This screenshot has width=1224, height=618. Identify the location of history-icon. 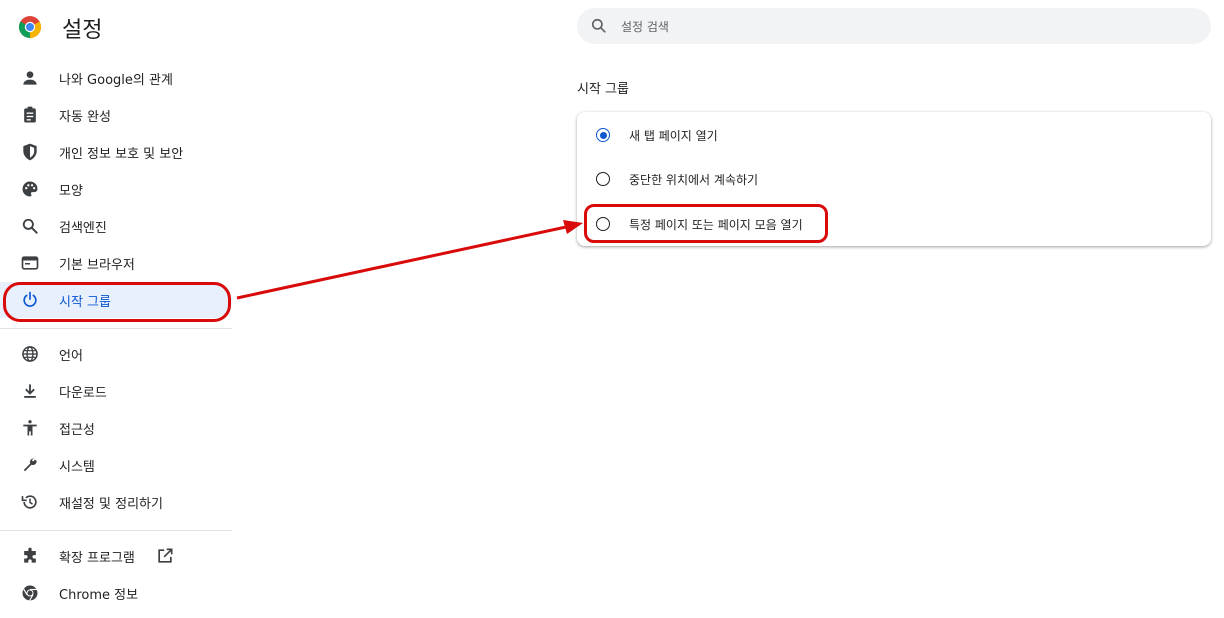
(29, 502).